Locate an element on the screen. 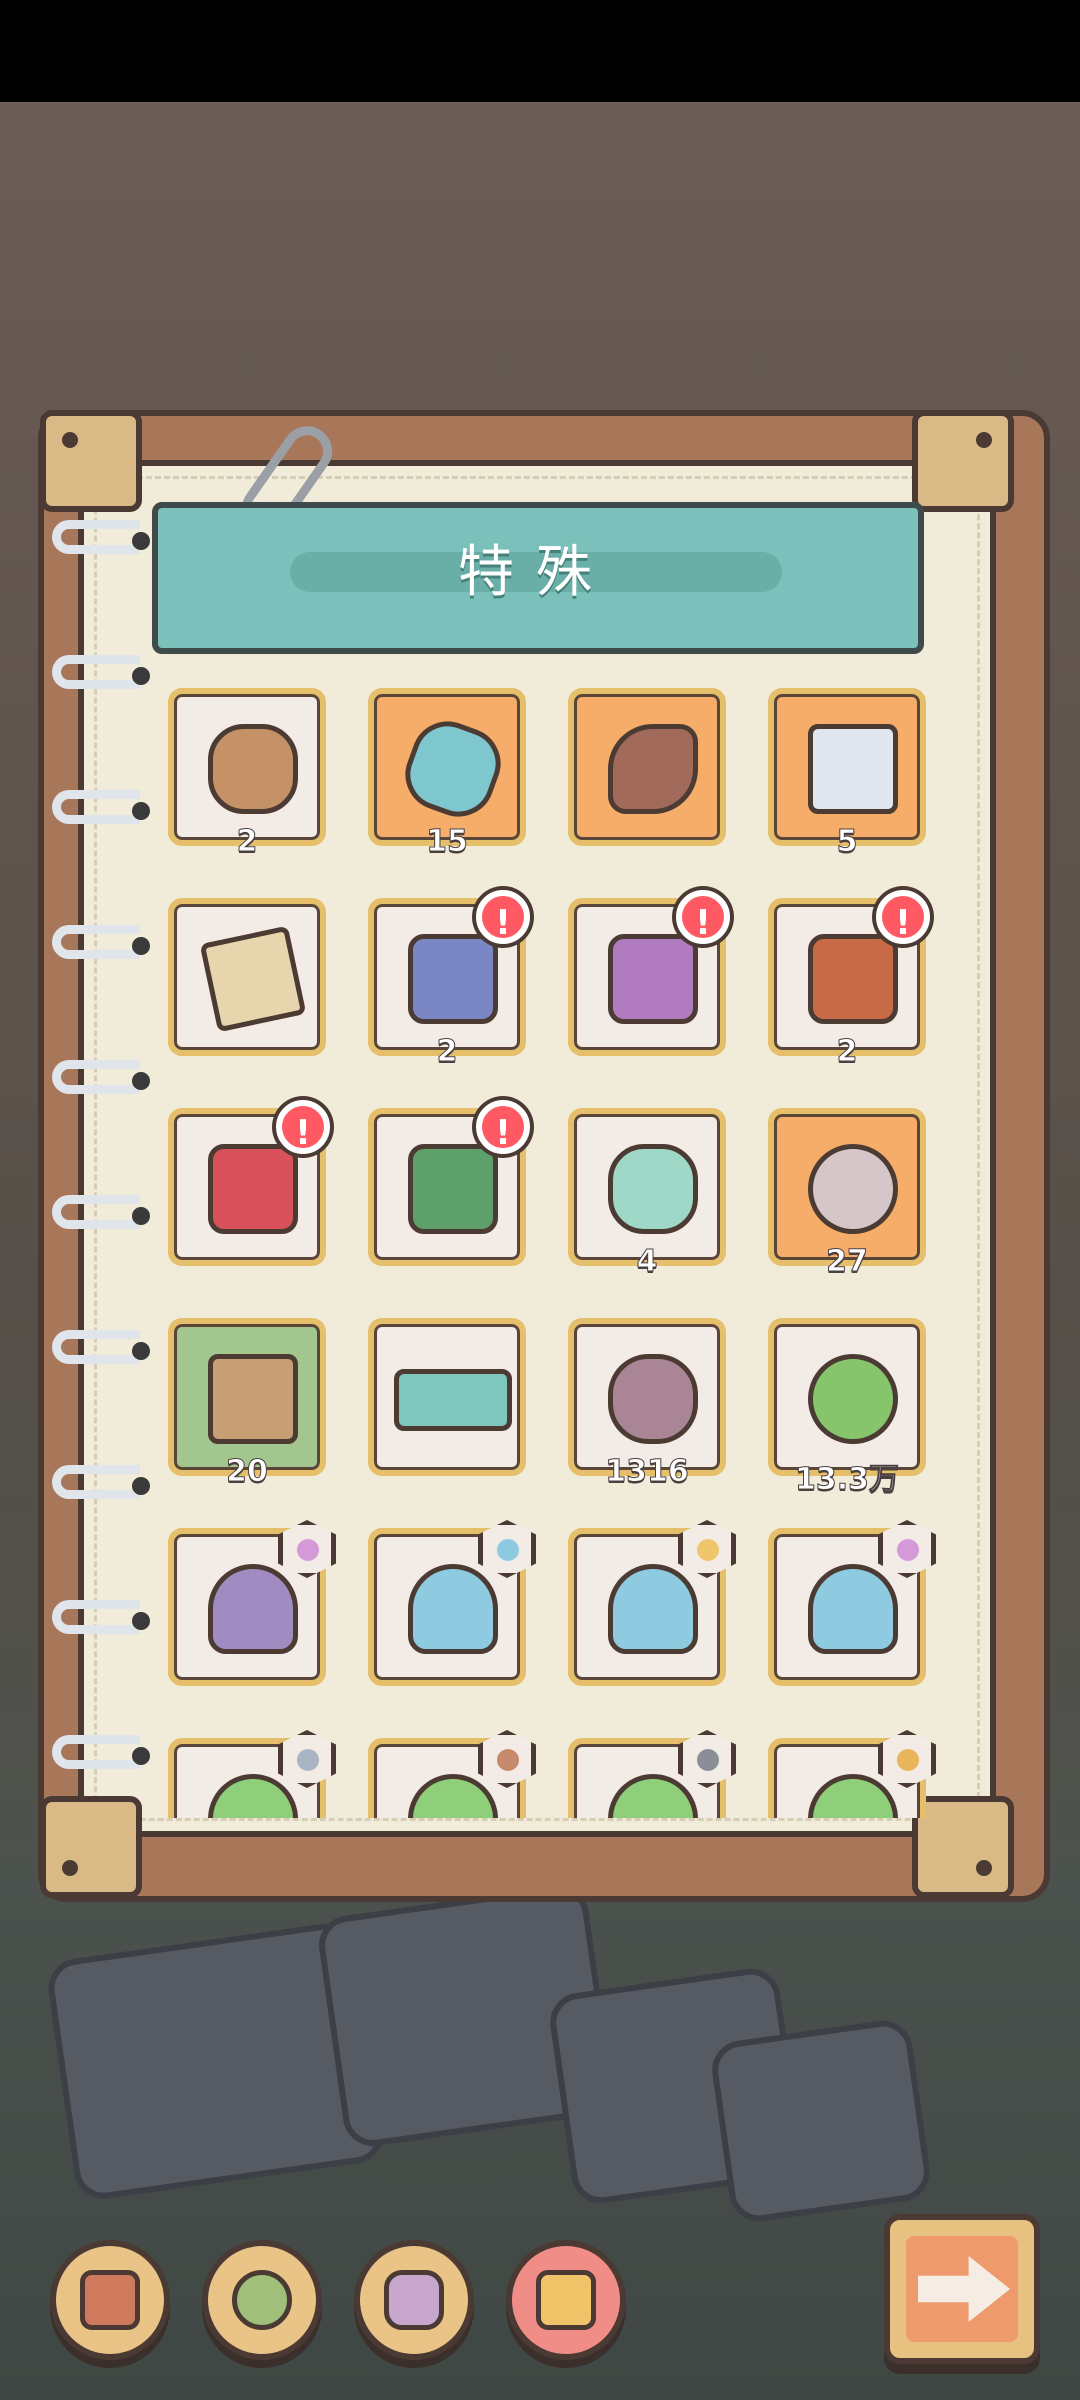  spotted-orb-icon is located at coordinates (853, 1189).